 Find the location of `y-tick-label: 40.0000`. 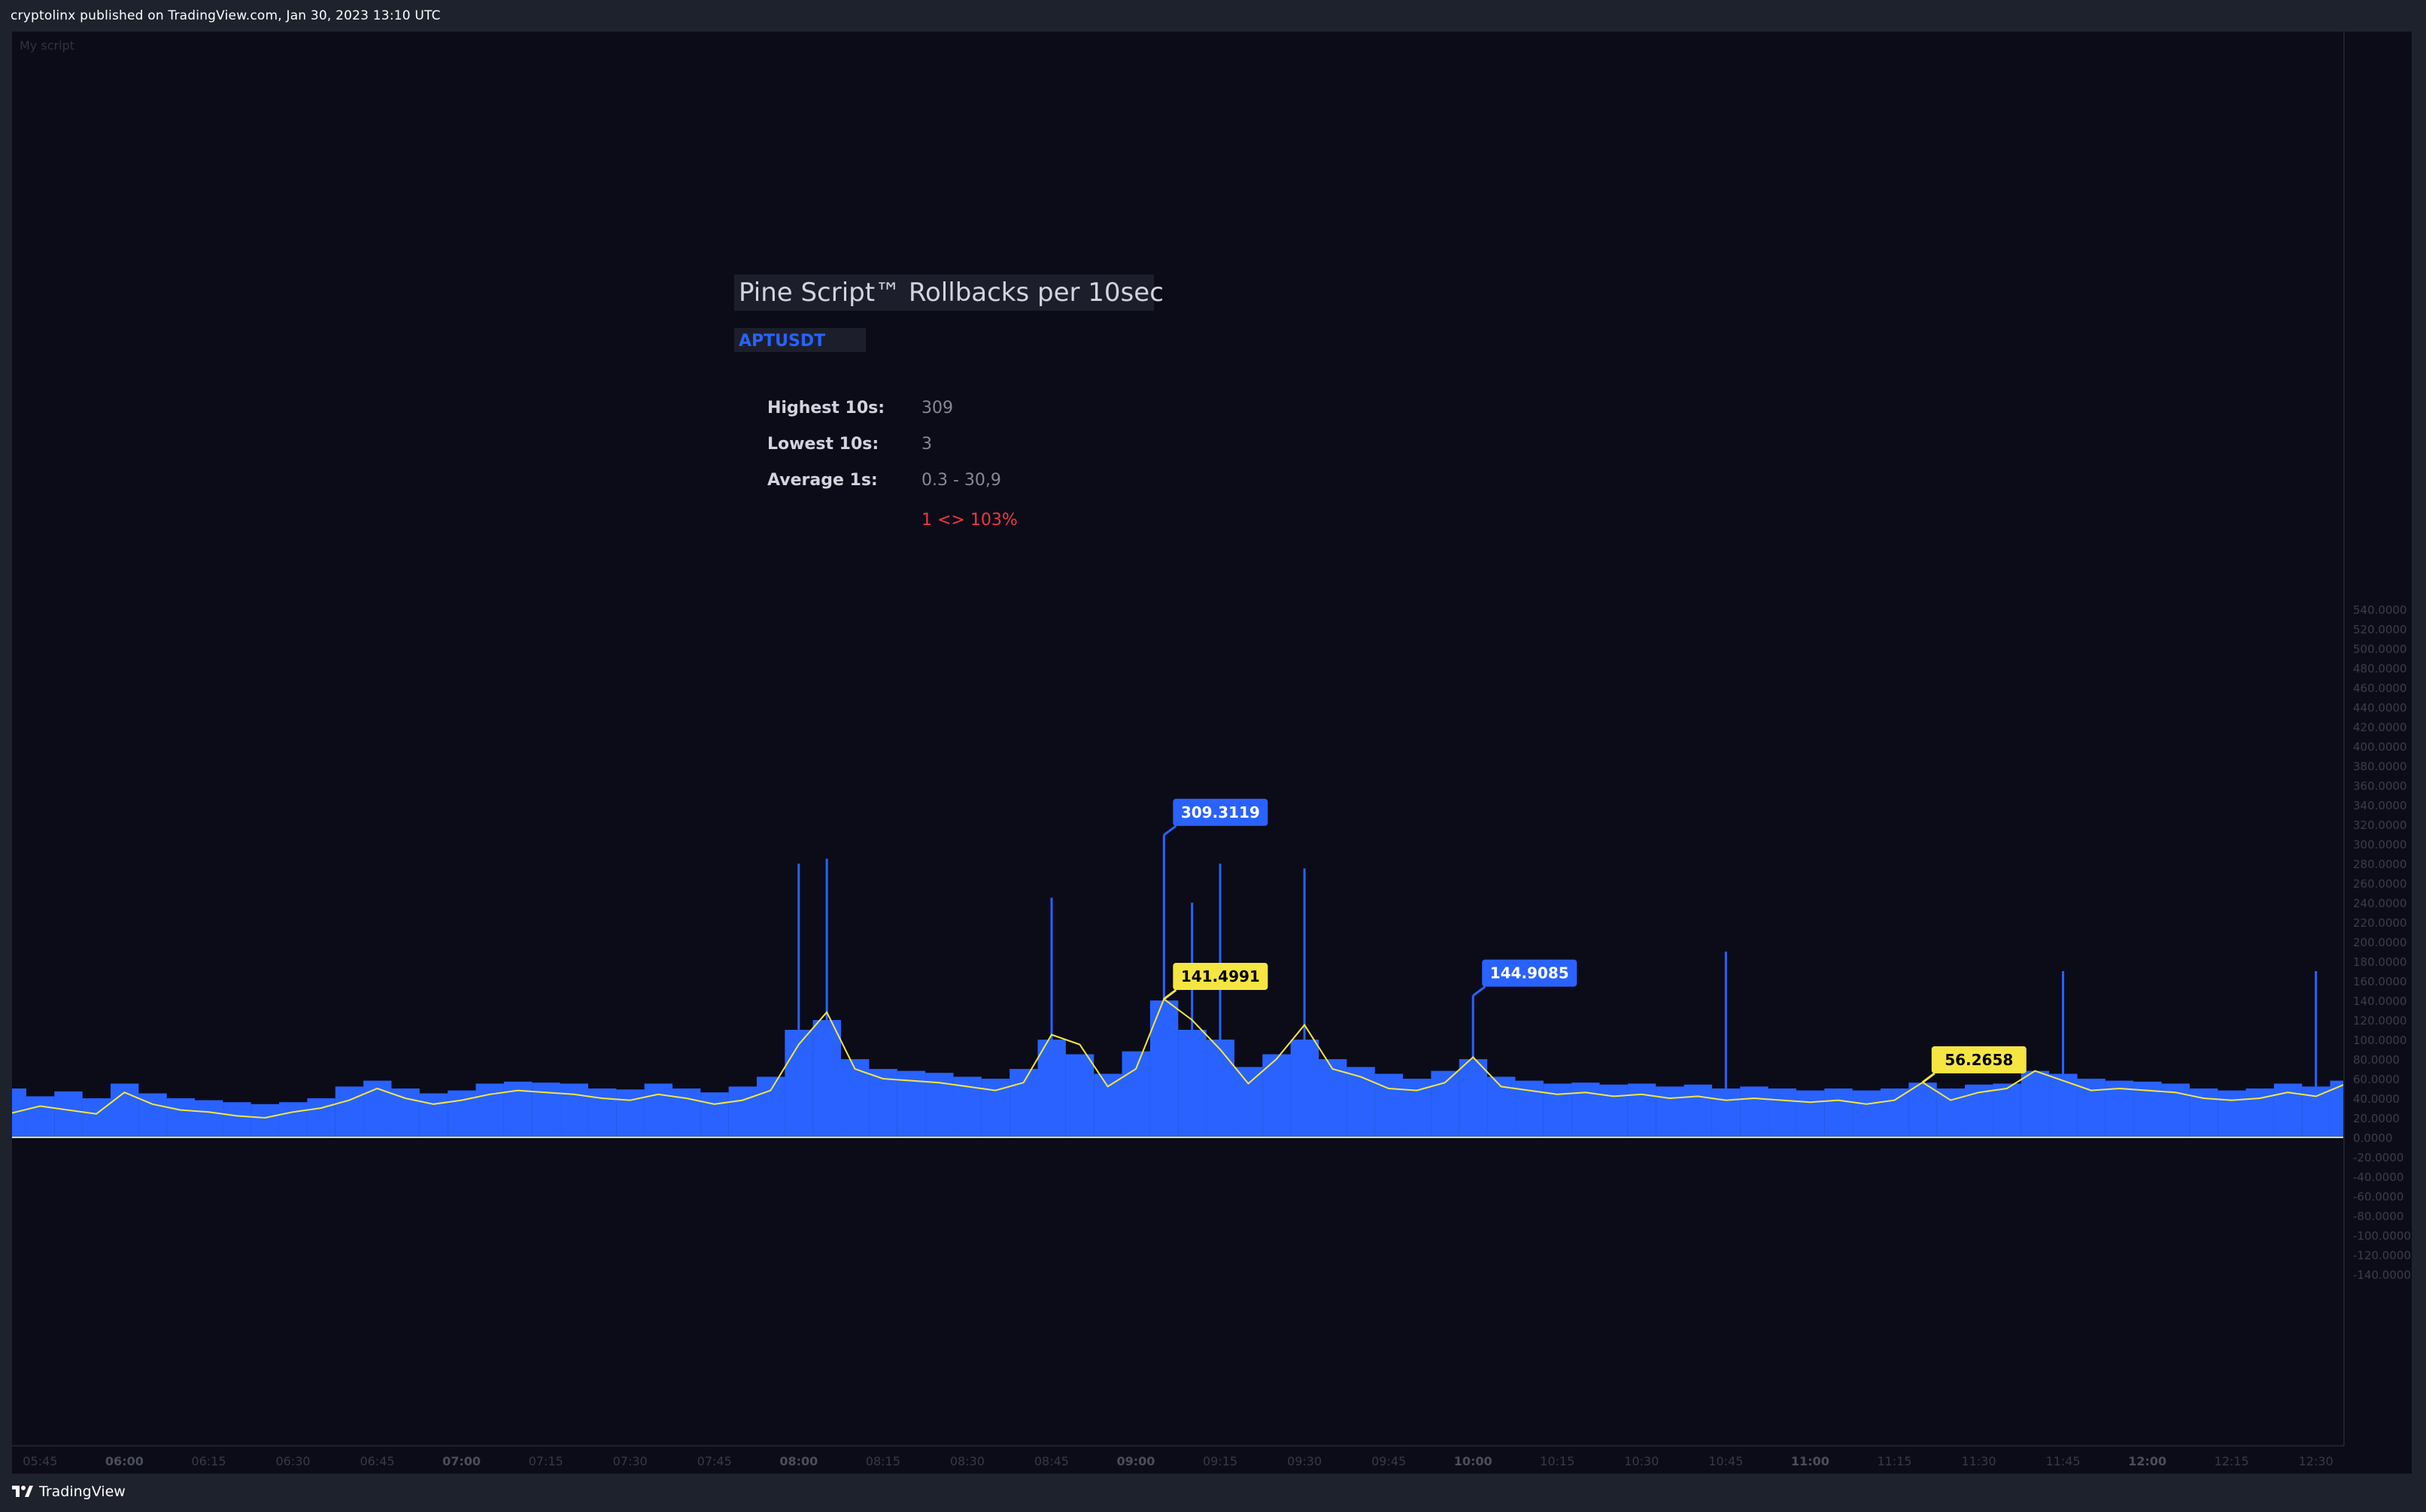

y-tick-label: 40.0000 is located at coordinates (2376, 1099).